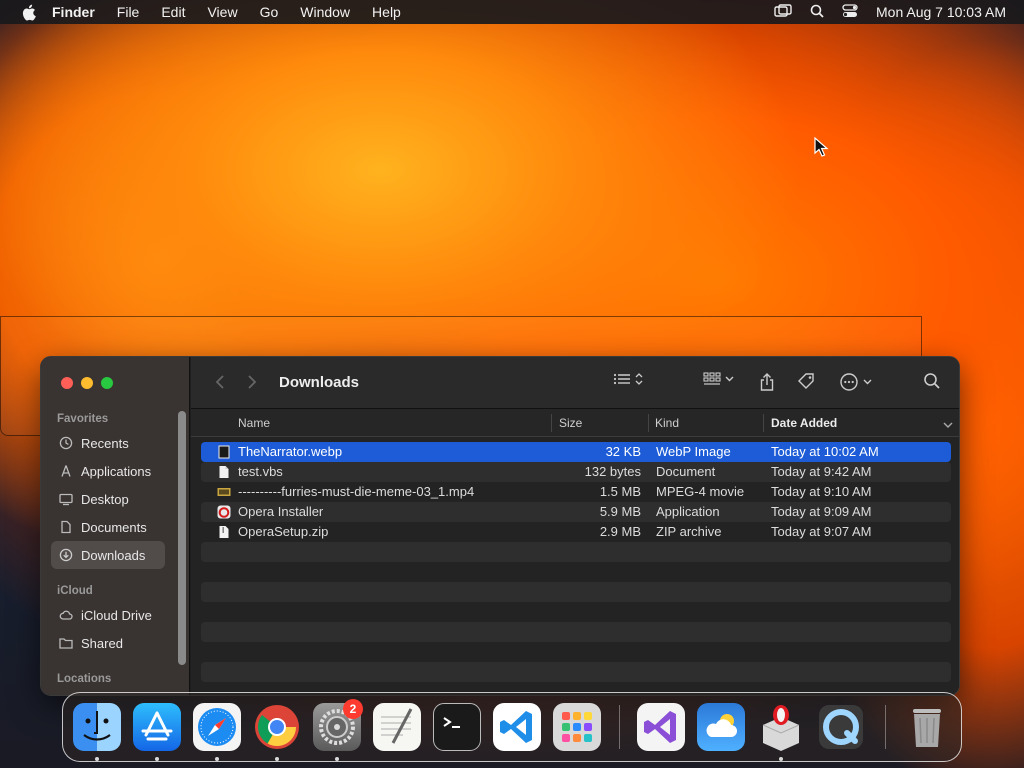  I want to click on dock-safari-icon, so click(217, 727).